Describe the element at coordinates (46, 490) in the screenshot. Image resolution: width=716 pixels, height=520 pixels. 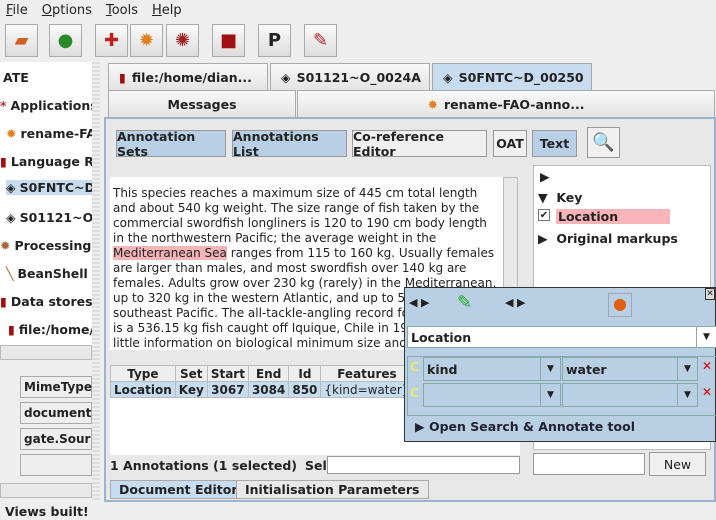
I see `table-hscrollbar` at that location.